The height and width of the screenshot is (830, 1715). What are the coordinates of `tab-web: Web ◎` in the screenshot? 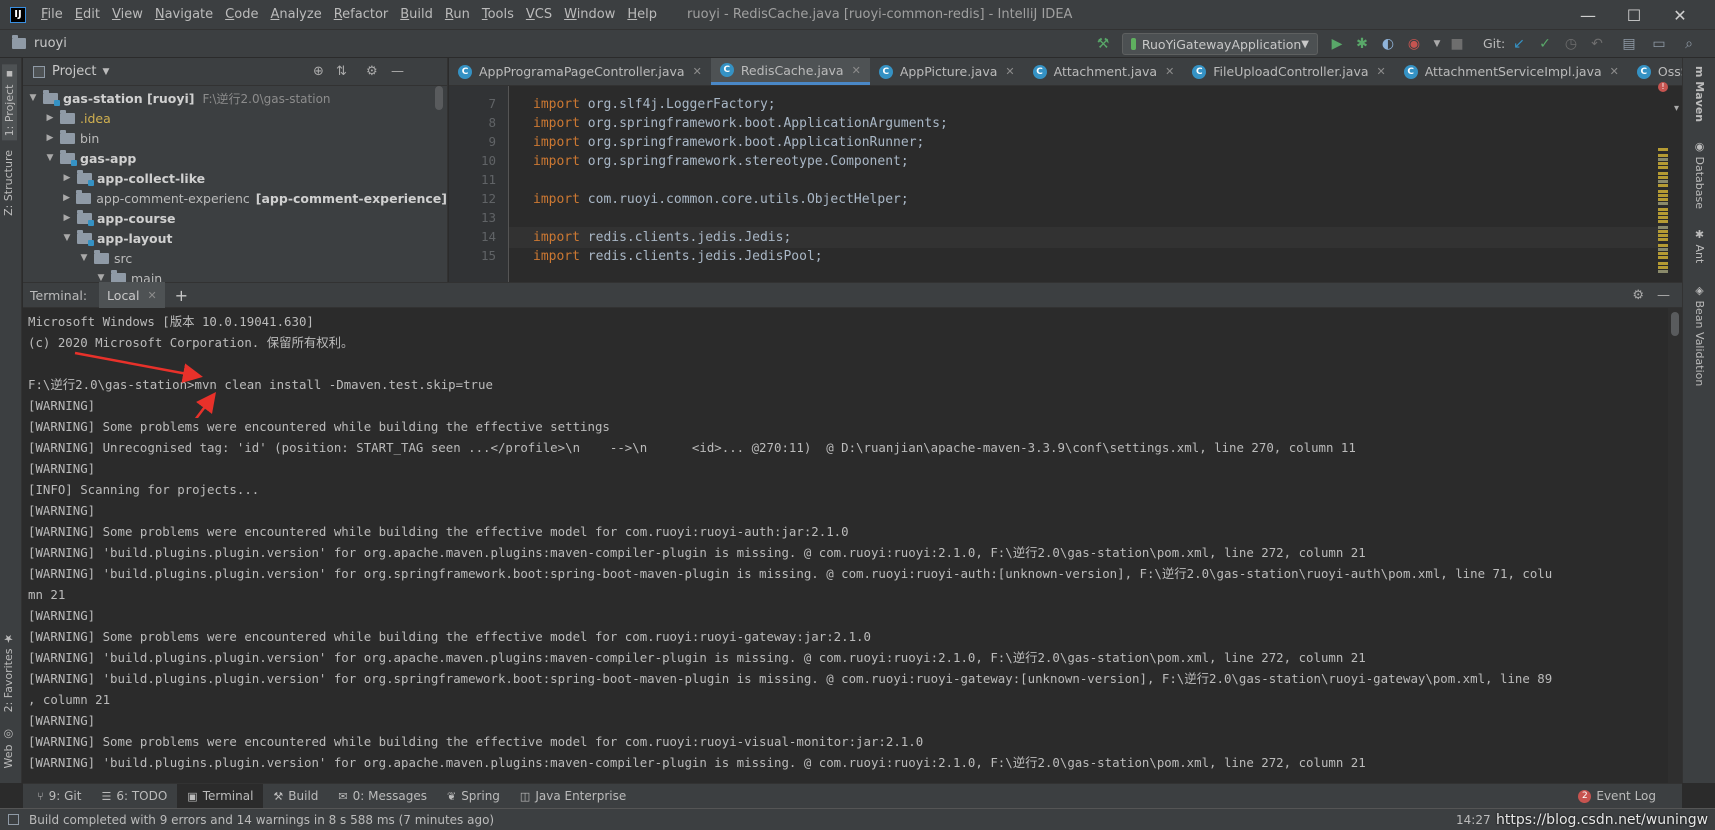 It's located at (8, 748).